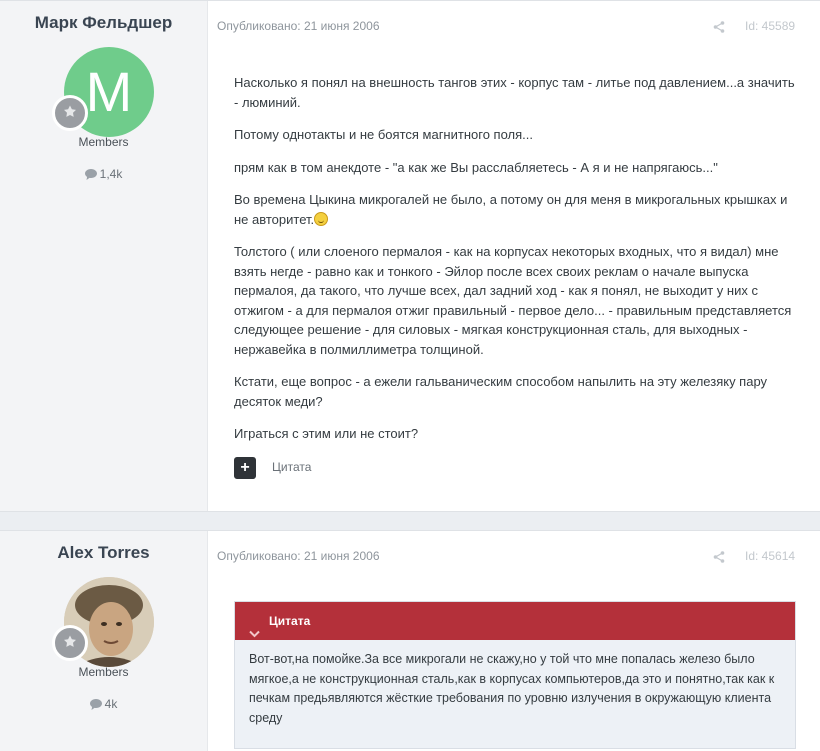  I want to click on post-count: 1,4k, so click(103, 174).